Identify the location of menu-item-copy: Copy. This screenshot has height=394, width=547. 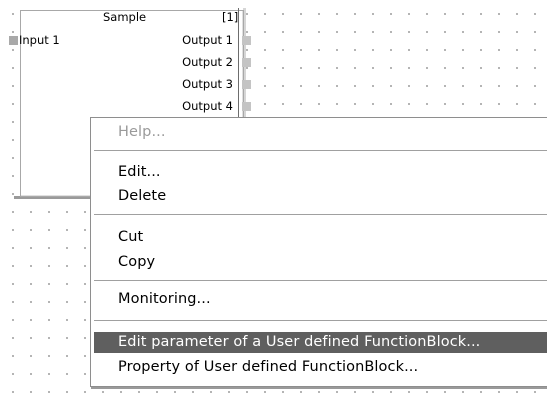
(320, 262).